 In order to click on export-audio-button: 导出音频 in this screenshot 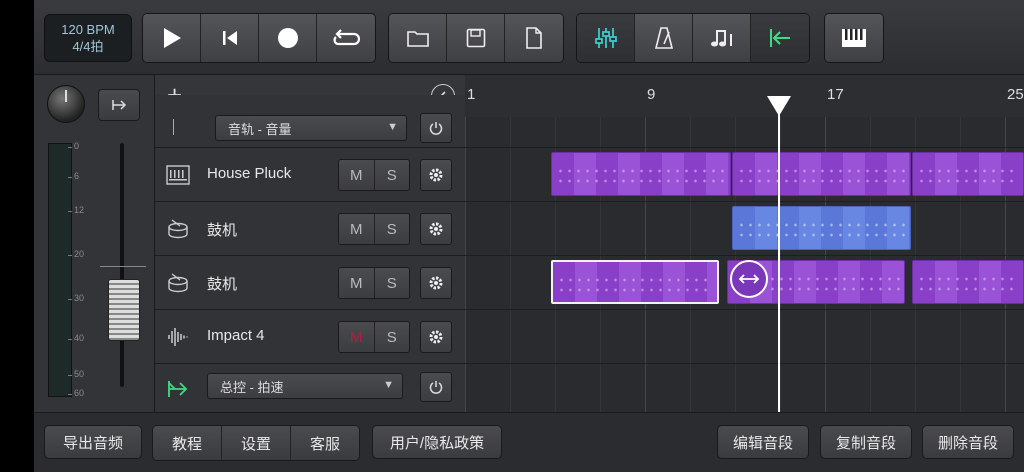, I will do `click(93, 442)`.